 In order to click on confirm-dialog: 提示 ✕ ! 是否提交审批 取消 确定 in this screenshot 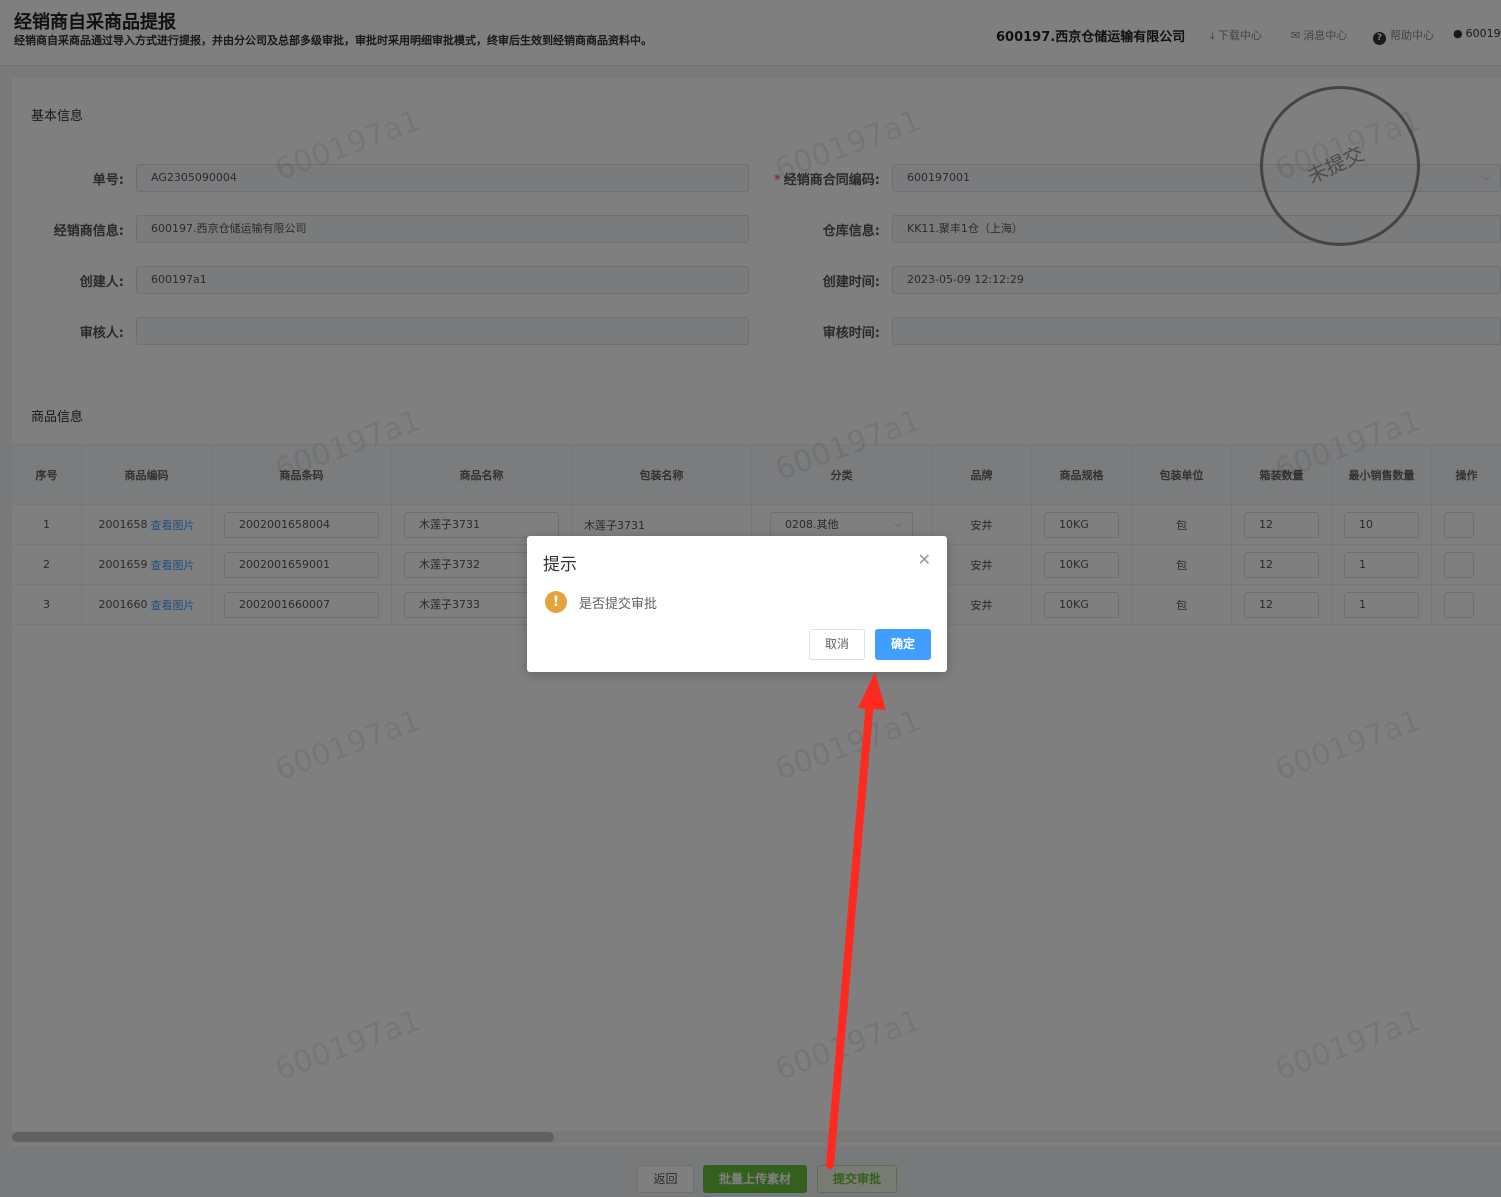, I will do `click(737, 604)`.